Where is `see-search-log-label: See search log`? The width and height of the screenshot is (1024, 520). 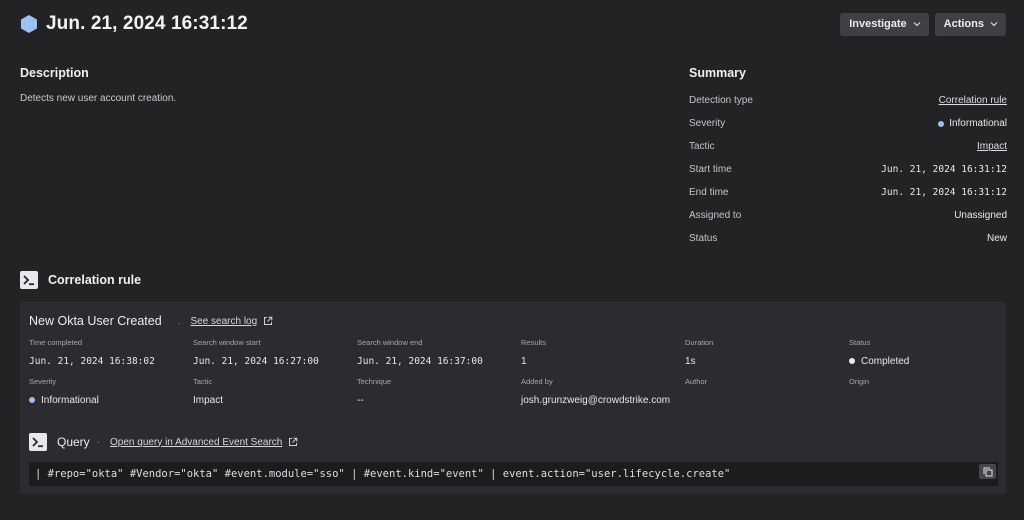
see-search-log-label: See search log is located at coordinates (224, 321).